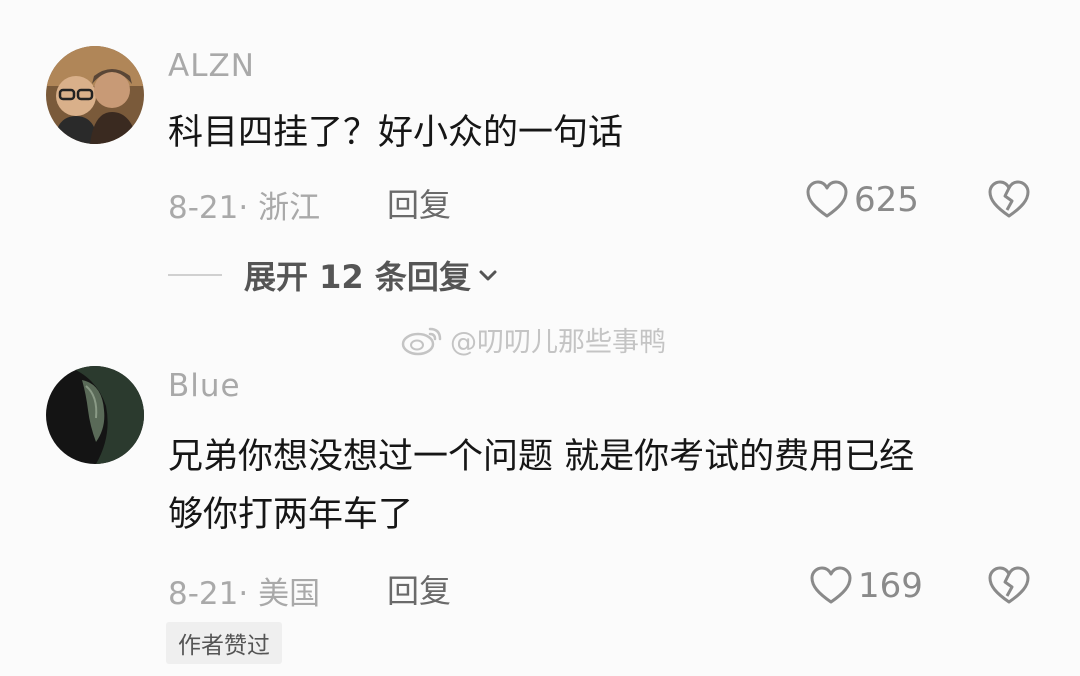  I want to click on like-button: 169, so click(866, 586).